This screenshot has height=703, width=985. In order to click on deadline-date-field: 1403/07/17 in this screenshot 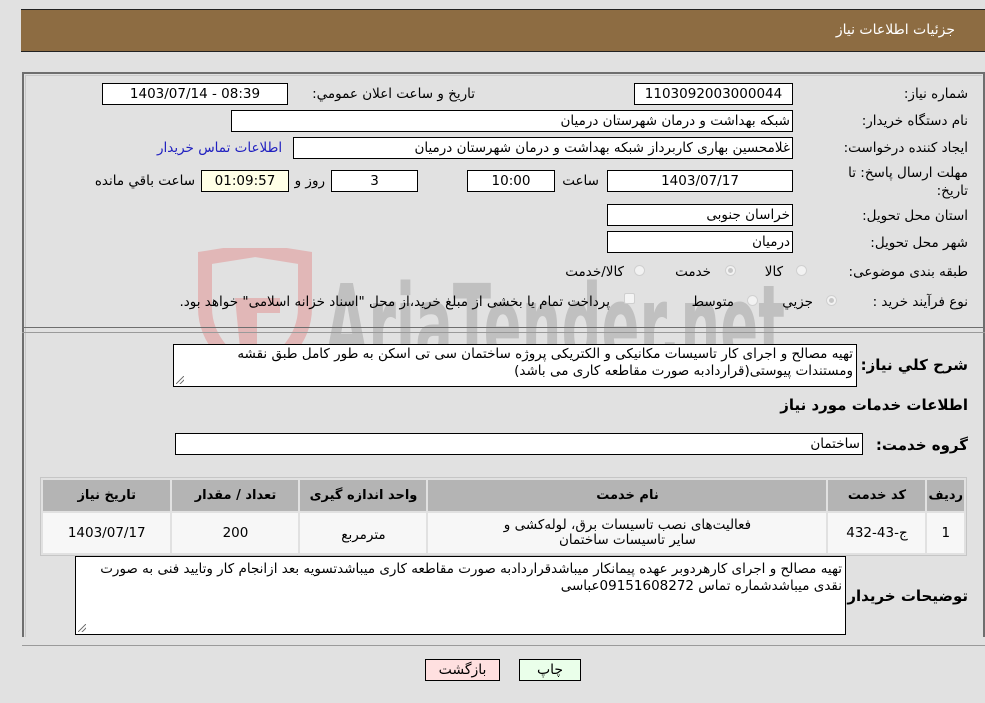, I will do `click(700, 181)`.